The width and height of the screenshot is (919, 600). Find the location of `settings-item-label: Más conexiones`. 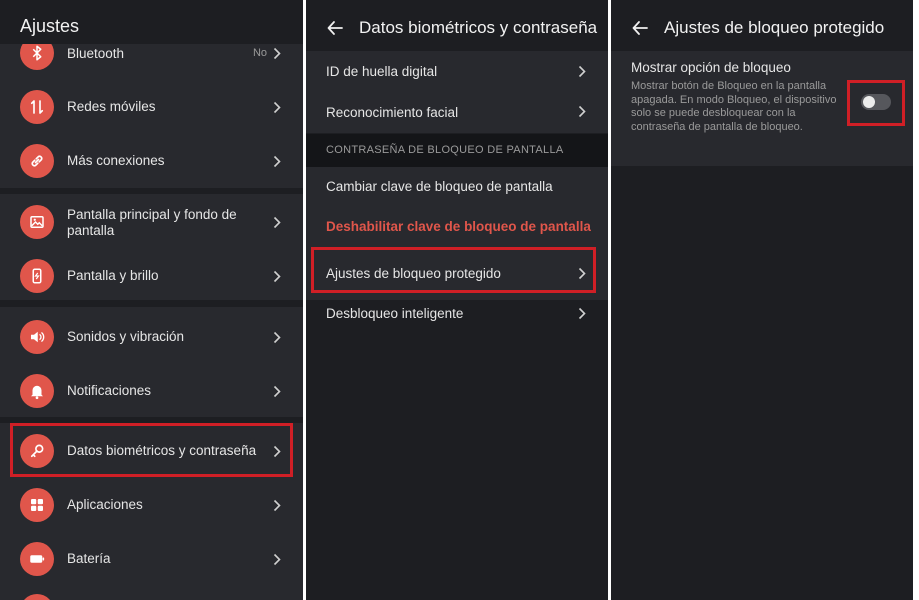

settings-item-label: Más conexiones is located at coordinates (116, 160).